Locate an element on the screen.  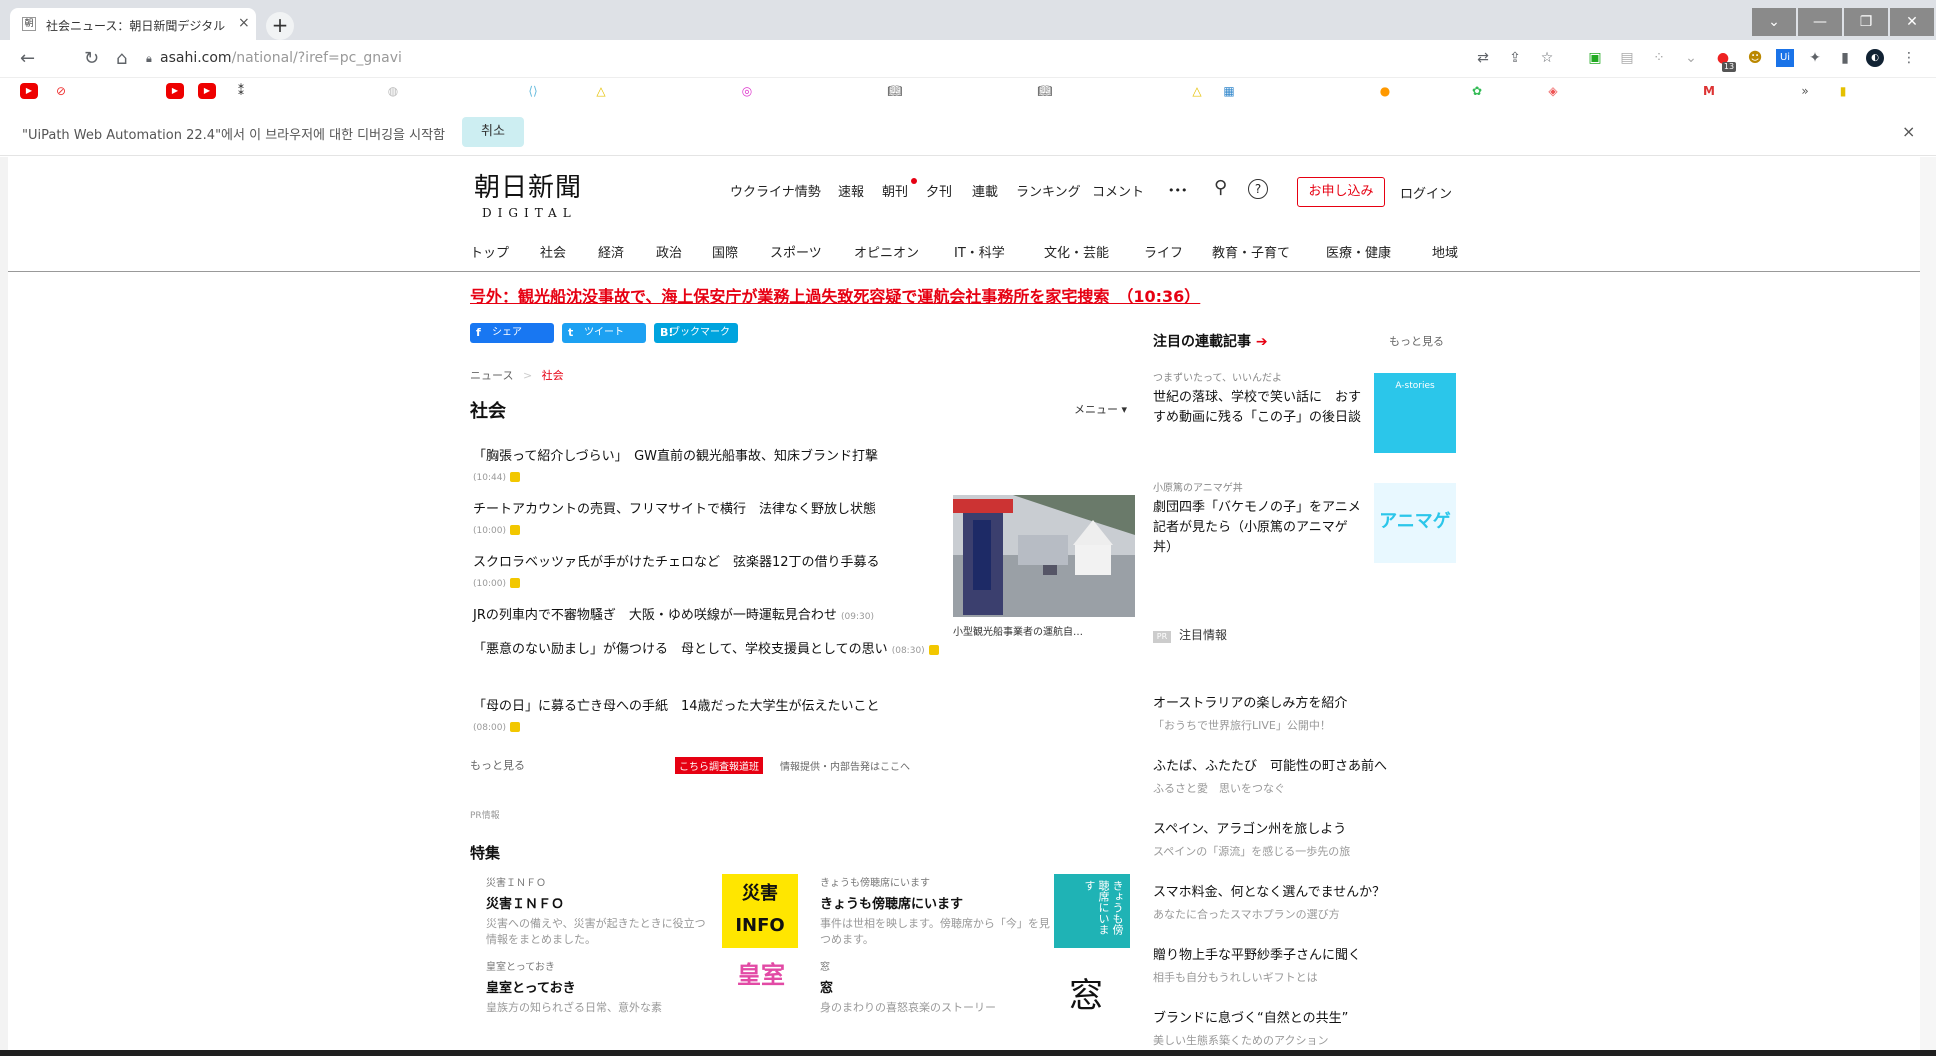
cat-life: ライフ is located at coordinates (1163, 251).